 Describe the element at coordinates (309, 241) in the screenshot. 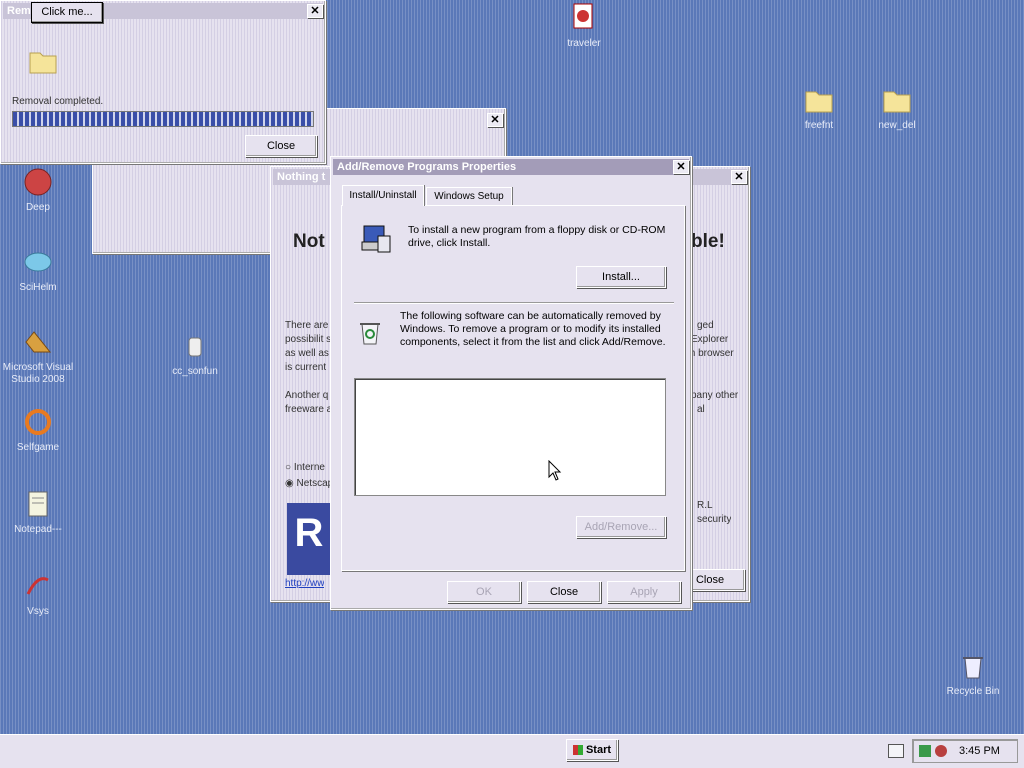

I see `background-dialog-heading-left: Not` at that location.